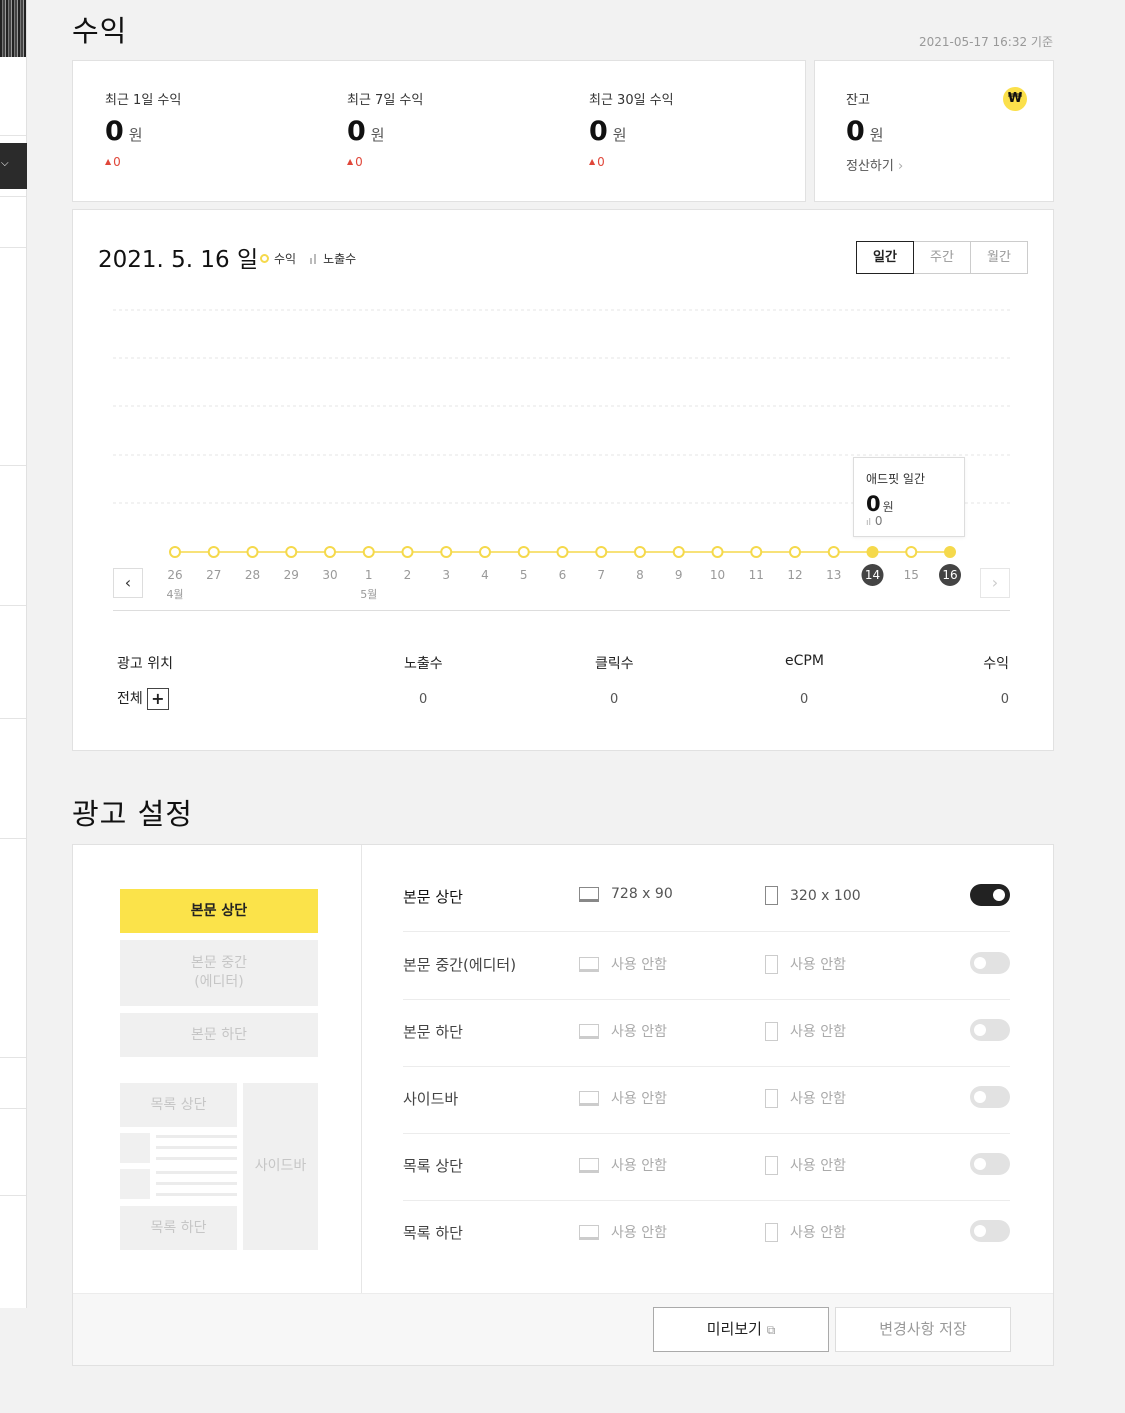 The height and width of the screenshot is (1413, 1125). Describe the element at coordinates (217, 1069) in the screenshot. I see `ad-layout-preview: 본문 상단 본문 중간 (에디터) 본문 하단 목록 상단 목록 하단 사이드바` at that location.